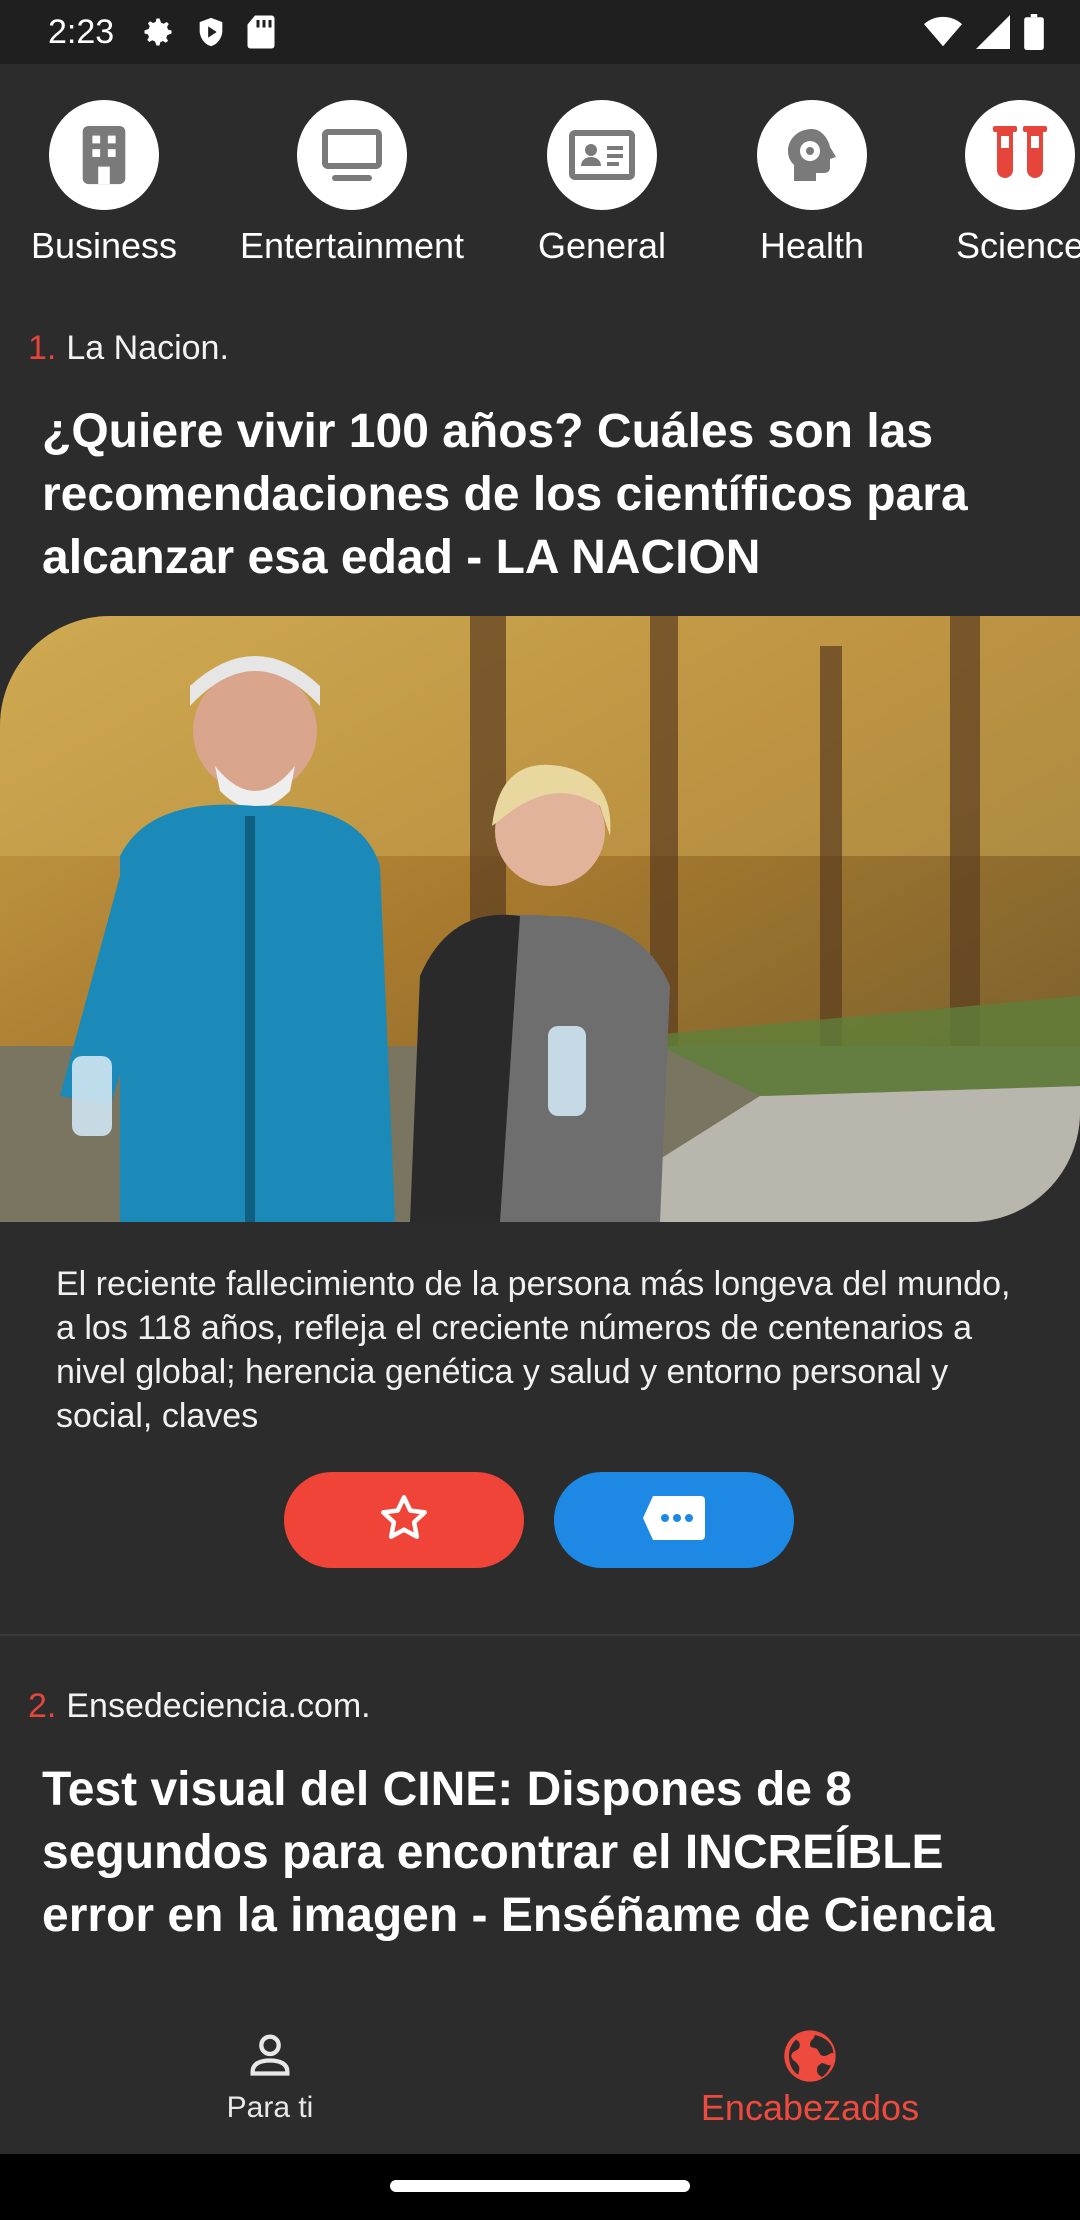  I want to click on nav-encabezados: Encabezados, so click(810, 2081).